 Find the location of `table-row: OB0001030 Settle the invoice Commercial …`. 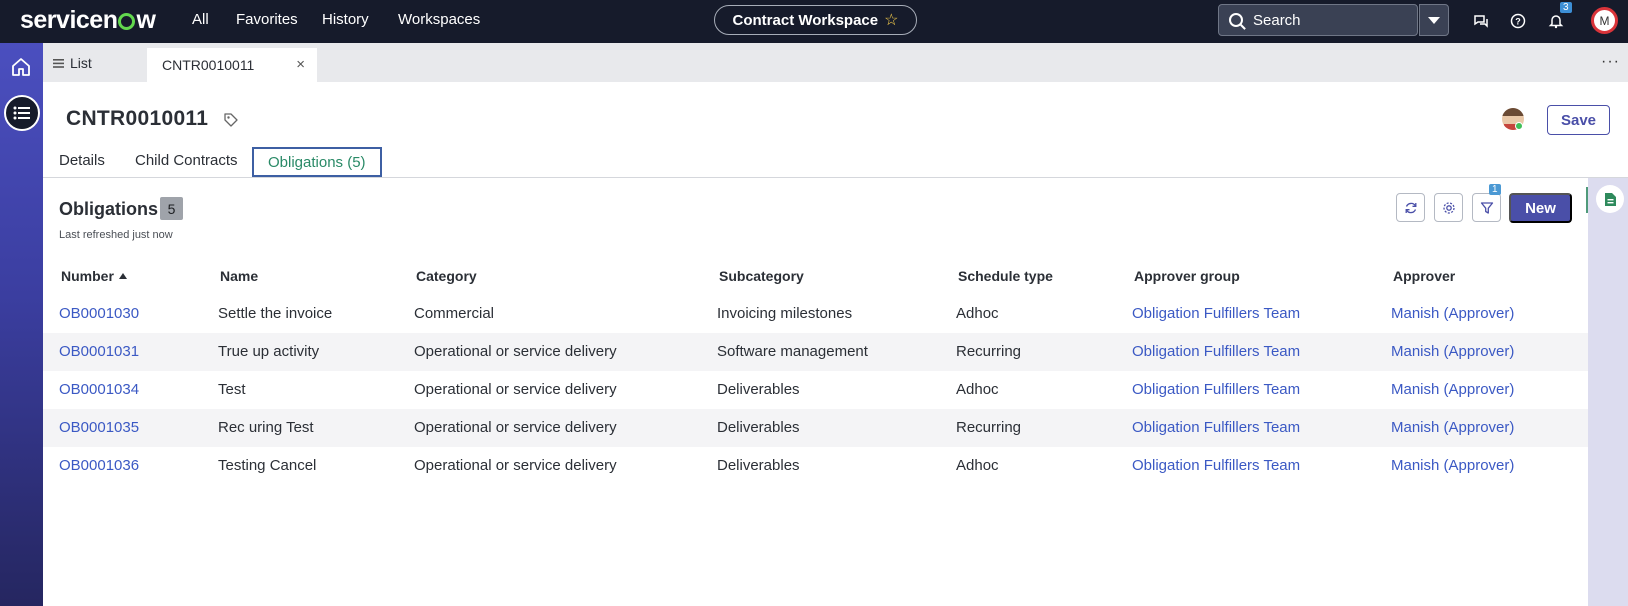

table-row: OB0001030 Settle the invoice Commercial … is located at coordinates (815, 314).